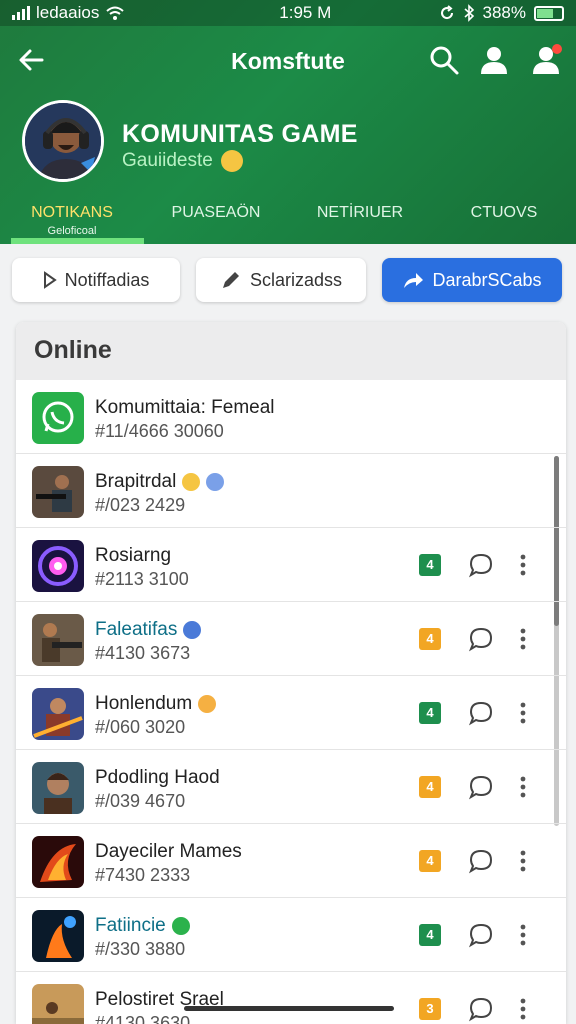  What do you see at coordinates (305, 12) in the screenshot?
I see `status-time: 1:95 M` at bounding box center [305, 12].